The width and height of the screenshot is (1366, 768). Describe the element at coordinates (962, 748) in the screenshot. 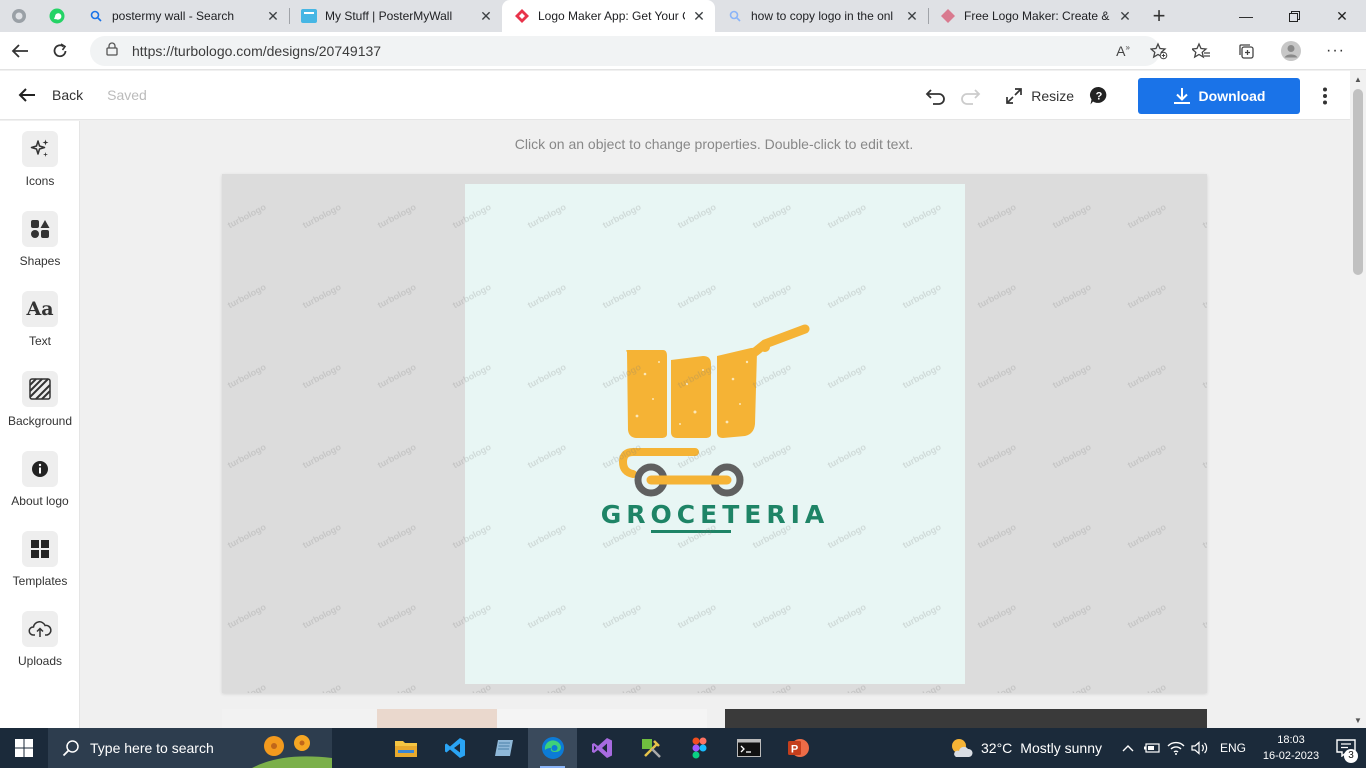

I see `partly-sunny-icon` at that location.